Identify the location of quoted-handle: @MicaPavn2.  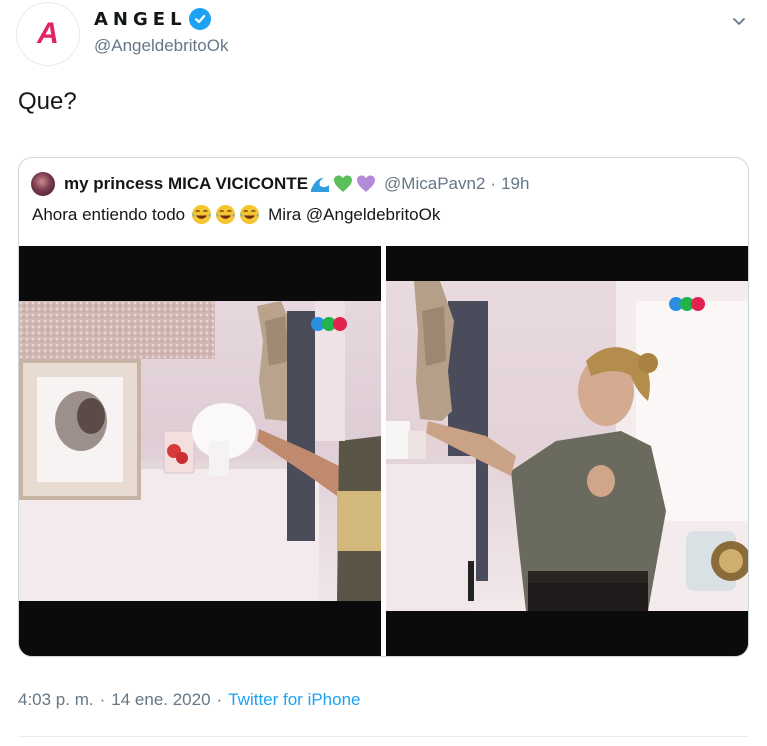
(434, 184).